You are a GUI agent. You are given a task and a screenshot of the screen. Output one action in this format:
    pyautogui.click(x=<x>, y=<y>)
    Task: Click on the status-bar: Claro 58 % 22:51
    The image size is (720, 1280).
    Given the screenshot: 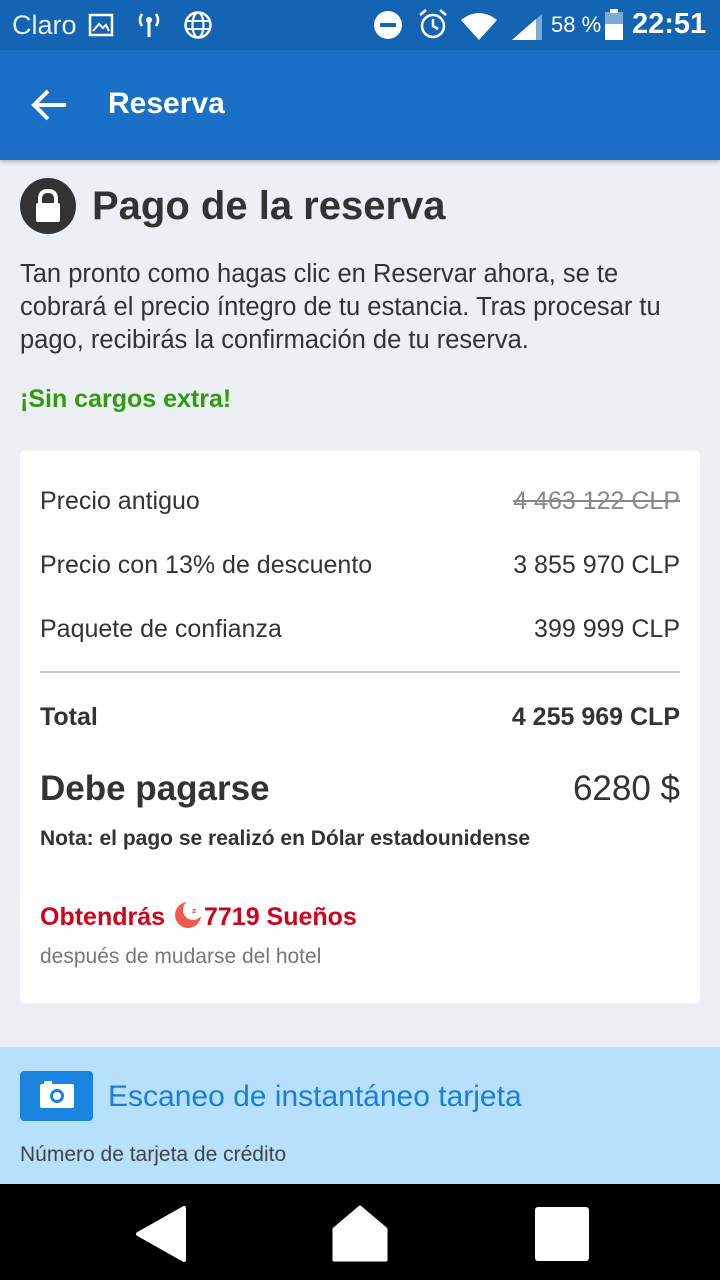 What is the action you would take?
    pyautogui.click(x=360, y=25)
    